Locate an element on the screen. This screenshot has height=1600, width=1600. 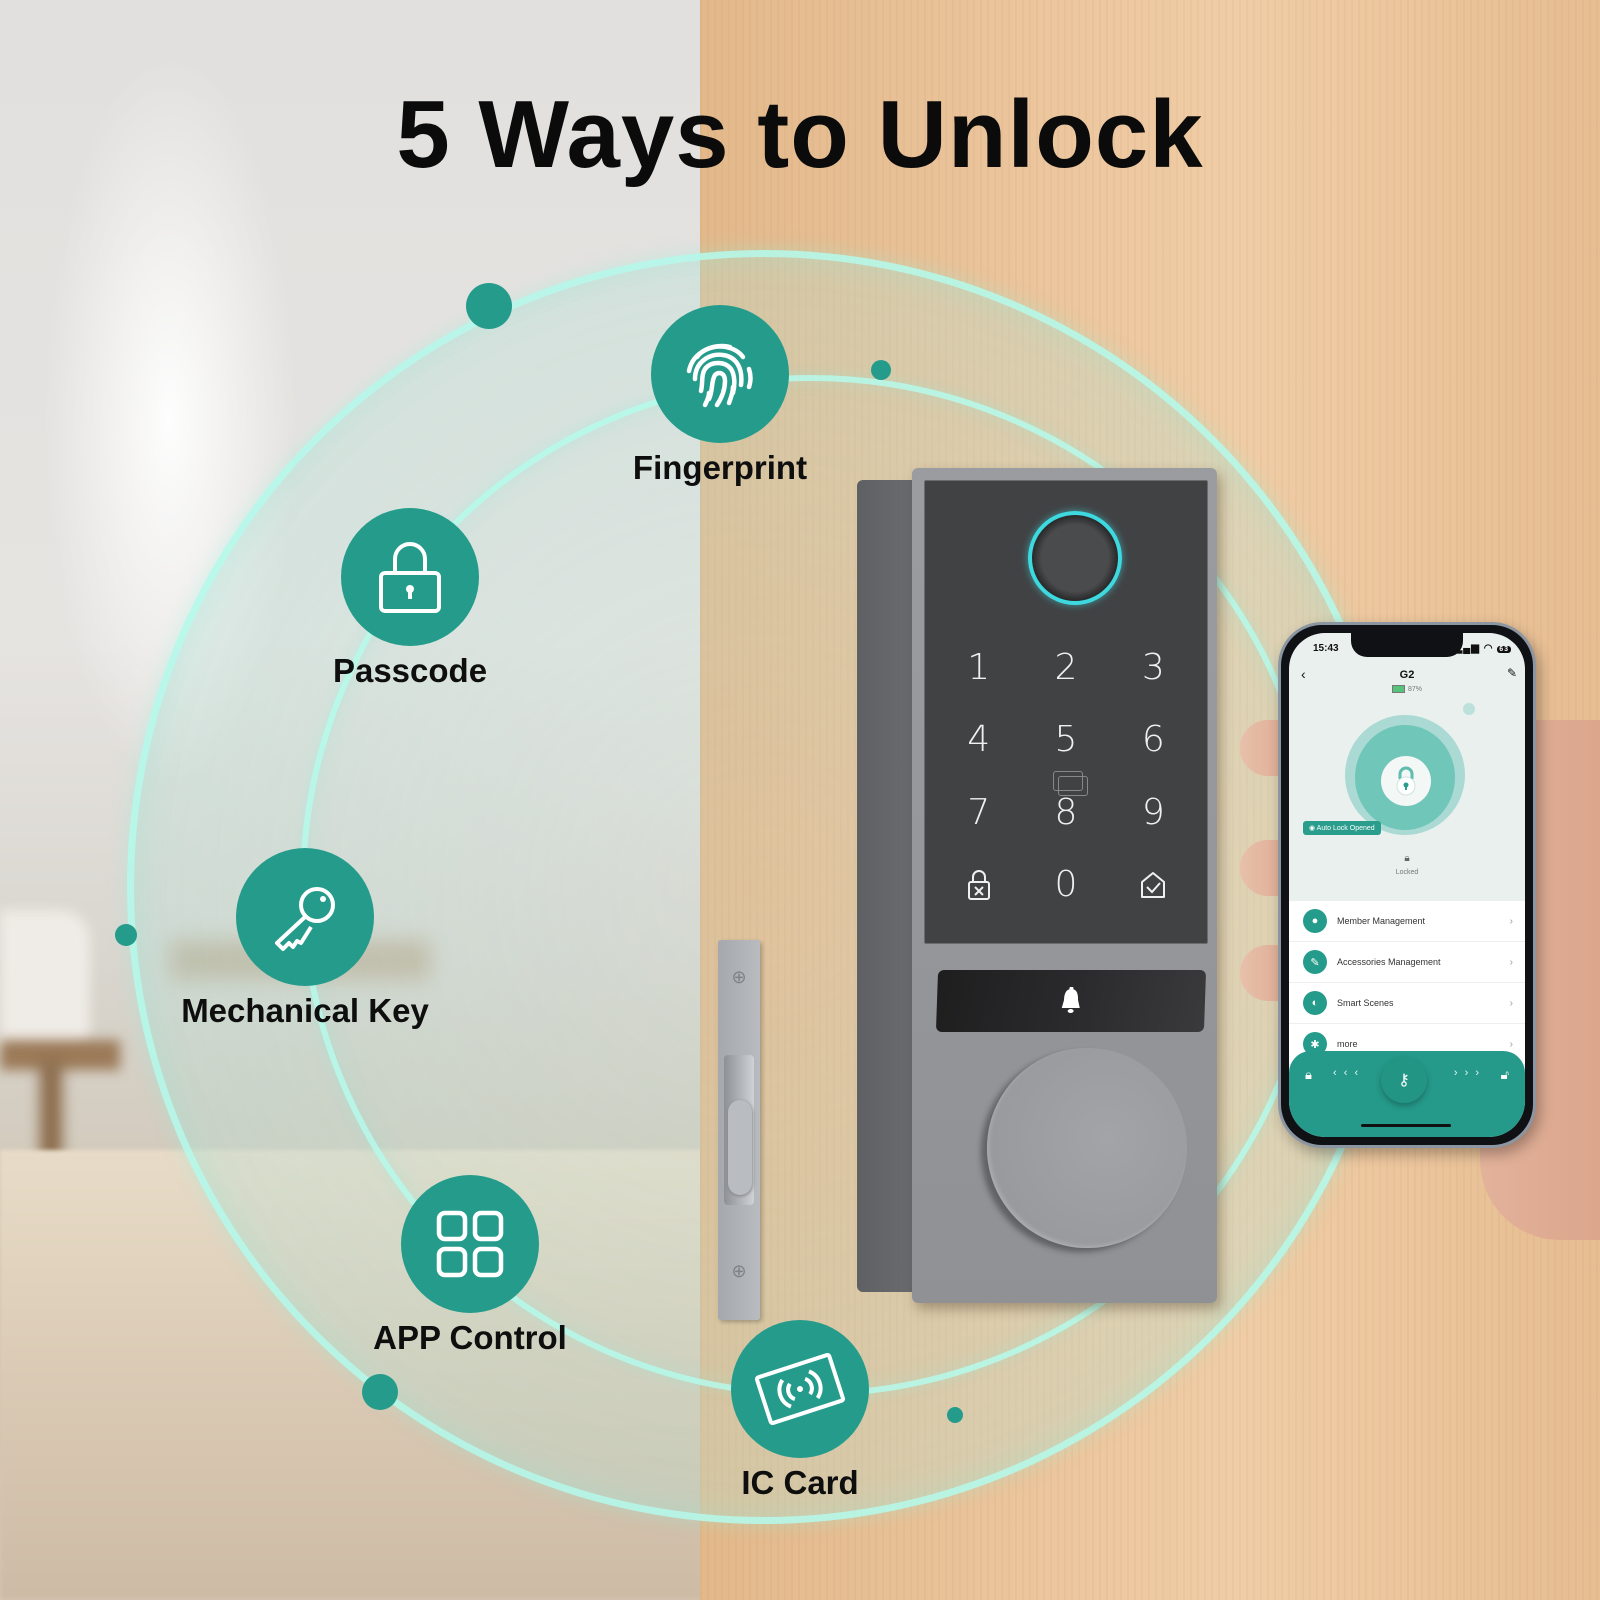
unlock-slider-handle: ⚷ is located at coordinates (1404, 1080).